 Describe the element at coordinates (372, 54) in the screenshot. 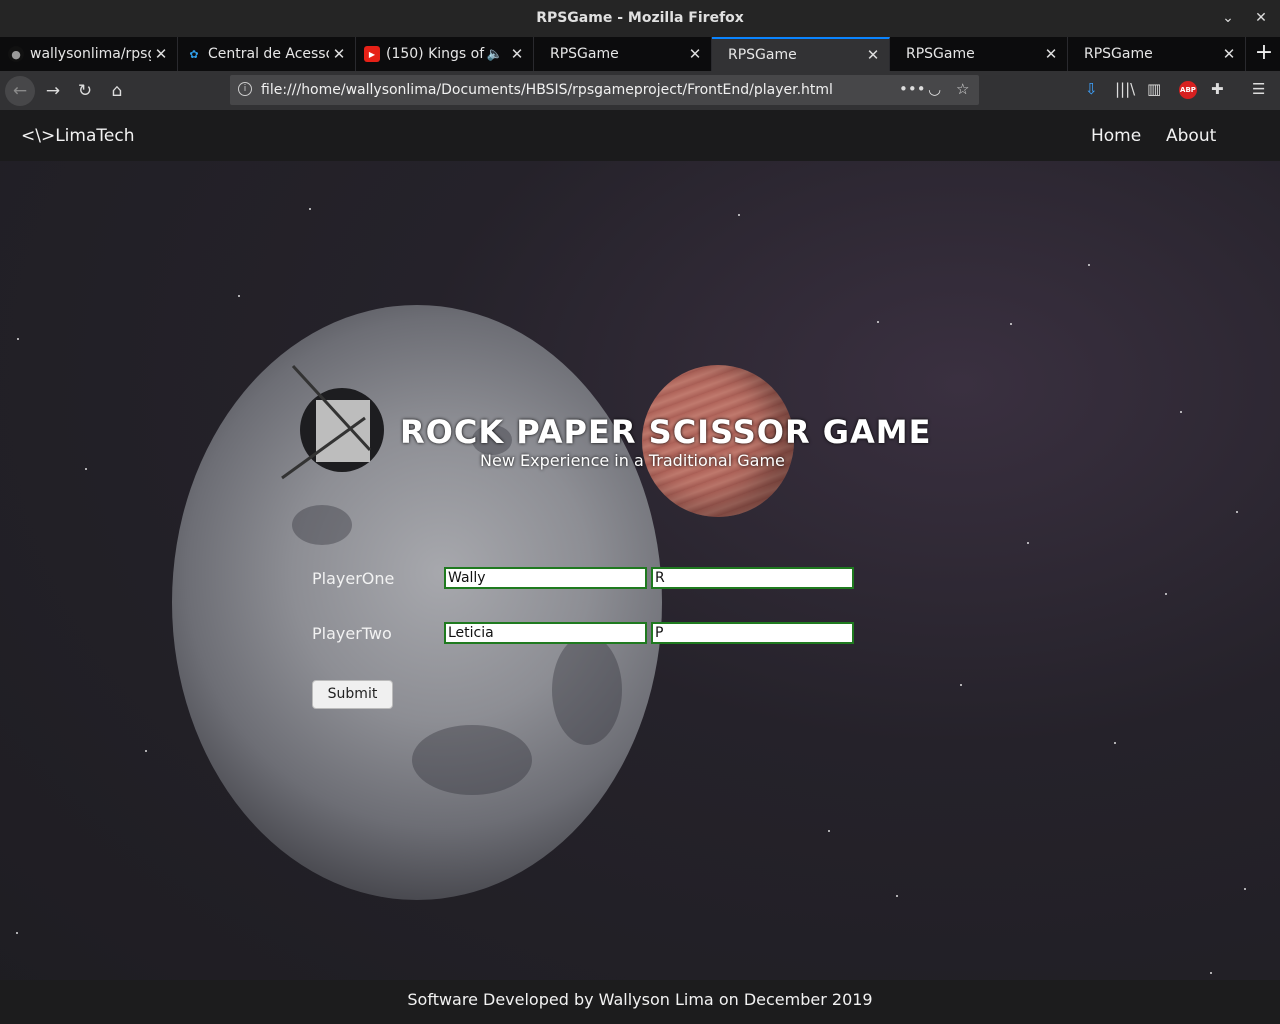

I see `youtube-icon: ▶` at that location.